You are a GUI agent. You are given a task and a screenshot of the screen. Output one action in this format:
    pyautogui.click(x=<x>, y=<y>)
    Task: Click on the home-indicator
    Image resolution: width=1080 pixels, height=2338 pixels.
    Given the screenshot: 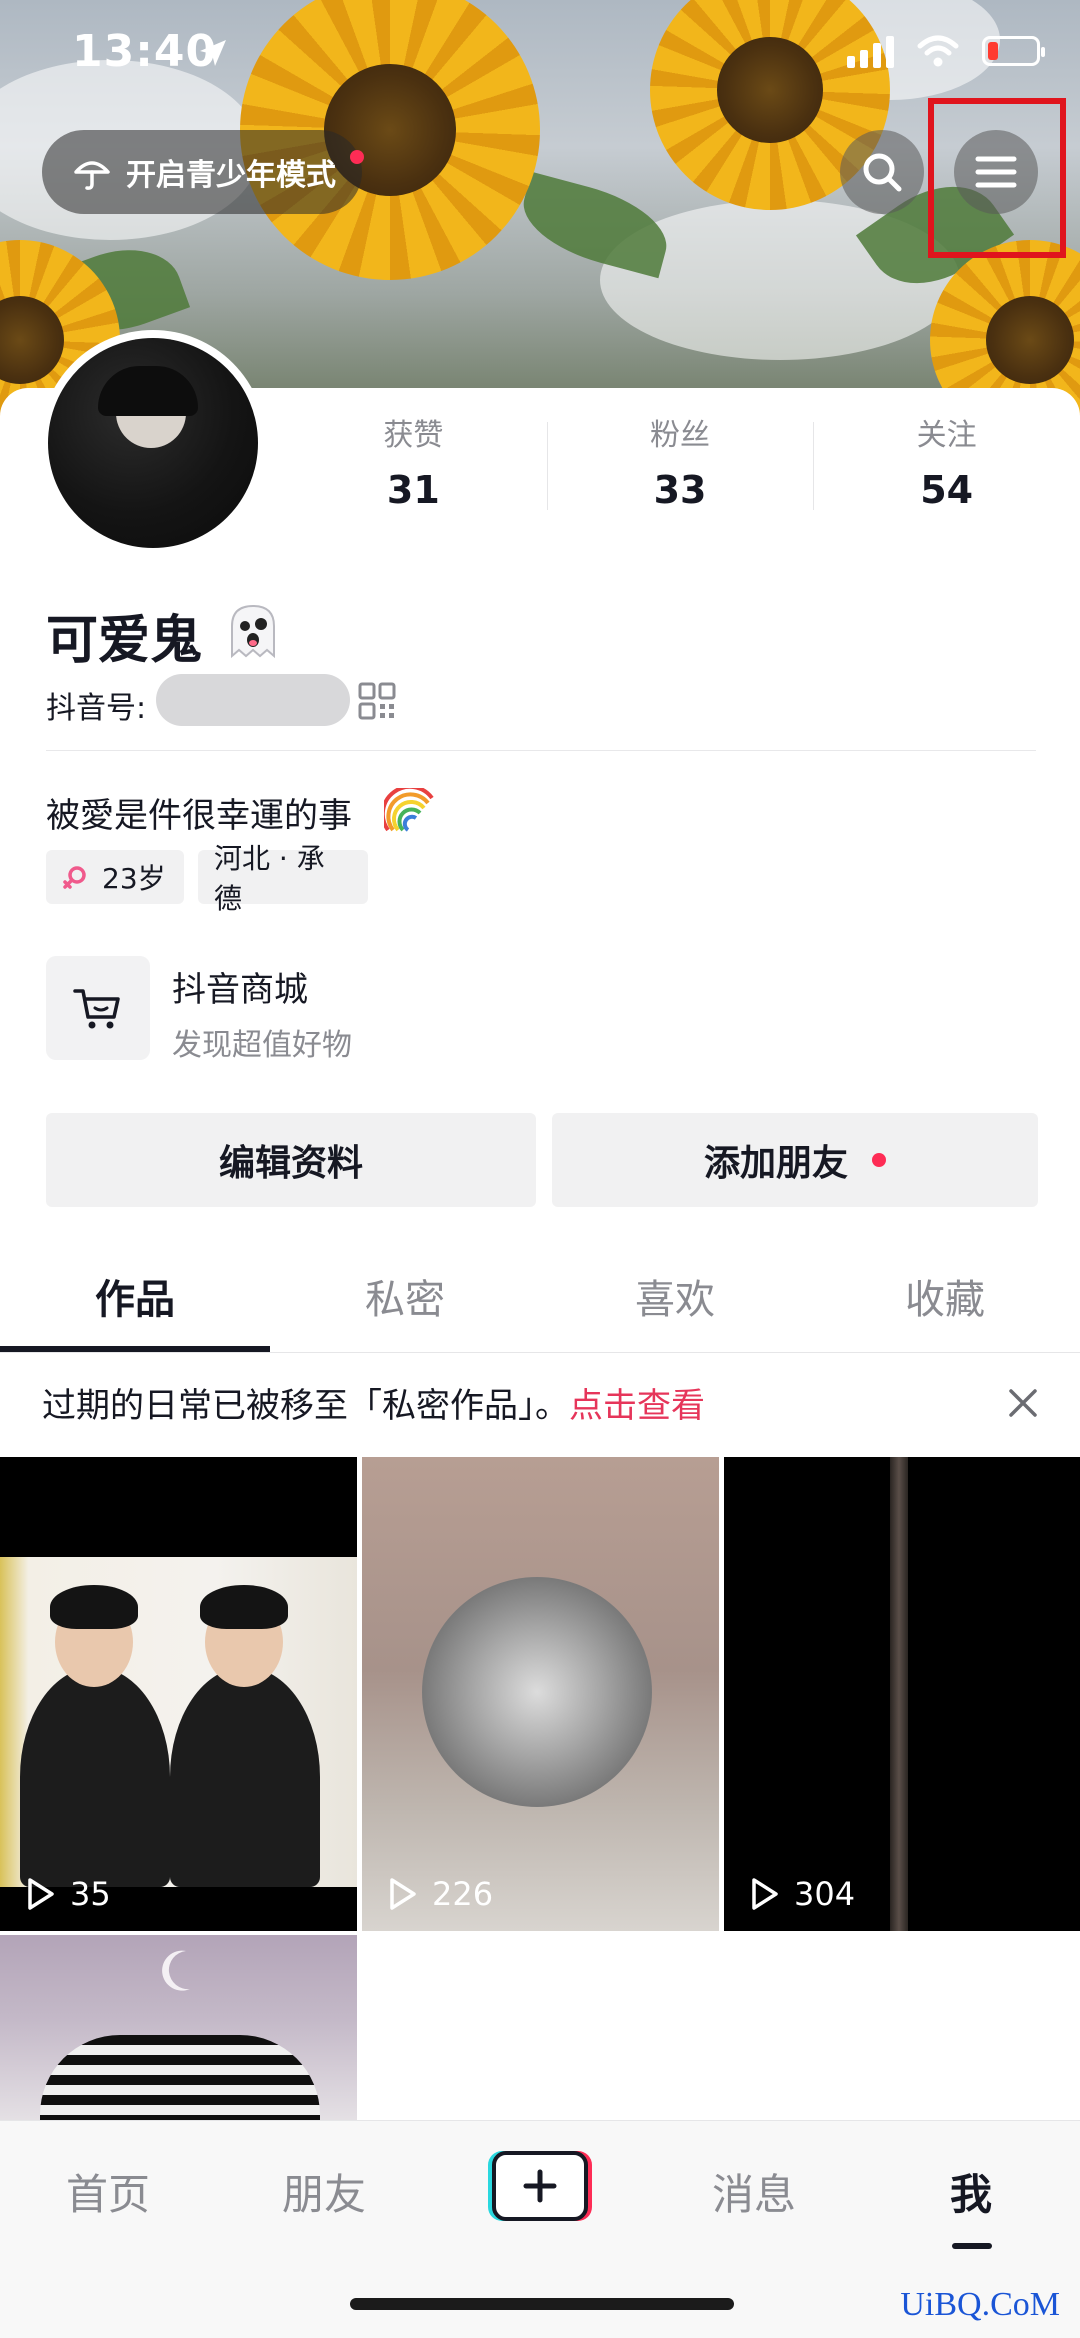 What is the action you would take?
    pyautogui.click(x=542, y=2304)
    